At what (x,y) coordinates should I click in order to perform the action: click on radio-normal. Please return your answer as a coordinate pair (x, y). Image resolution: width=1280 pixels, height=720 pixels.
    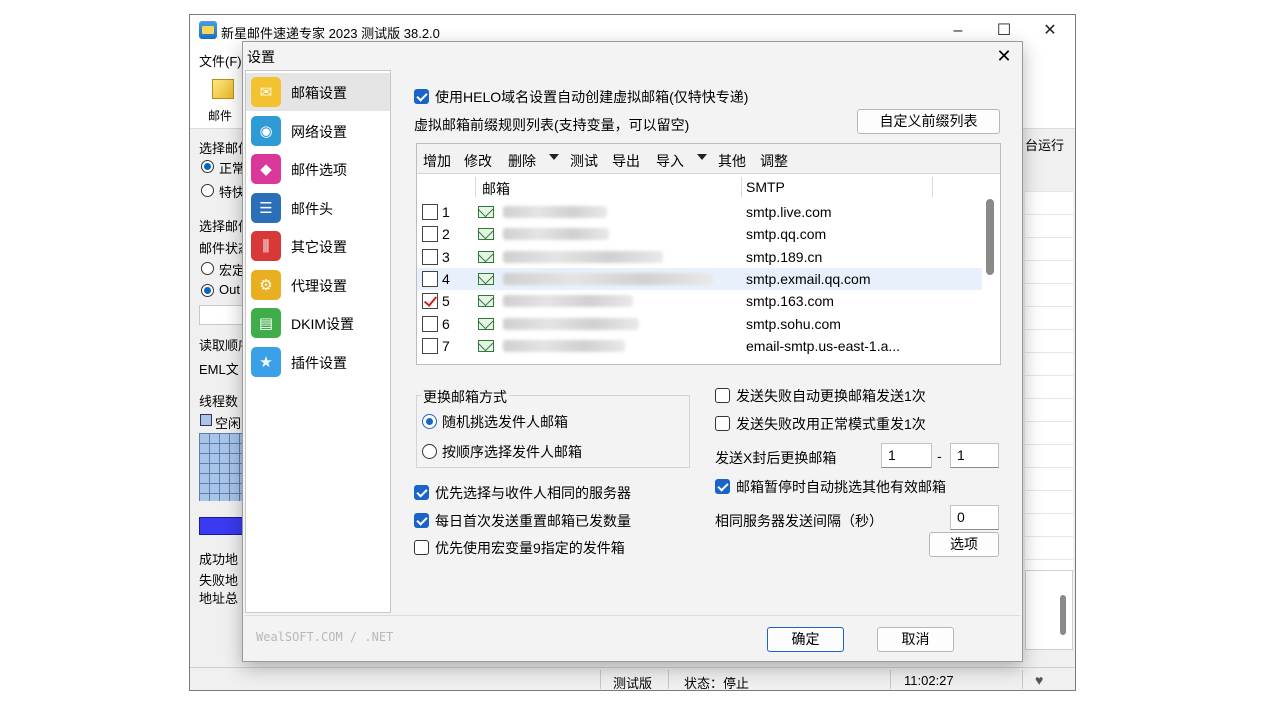
    Looking at the image, I should click on (207, 166).